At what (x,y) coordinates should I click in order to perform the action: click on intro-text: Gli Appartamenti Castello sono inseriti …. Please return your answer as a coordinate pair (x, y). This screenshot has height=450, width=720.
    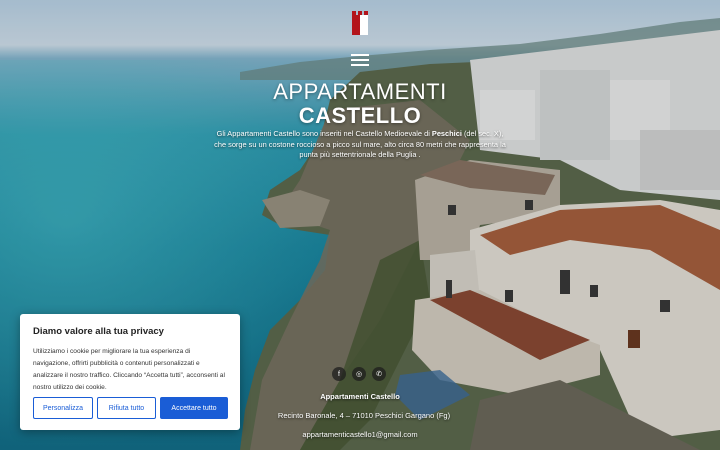
    Looking at the image, I should click on (360, 144).